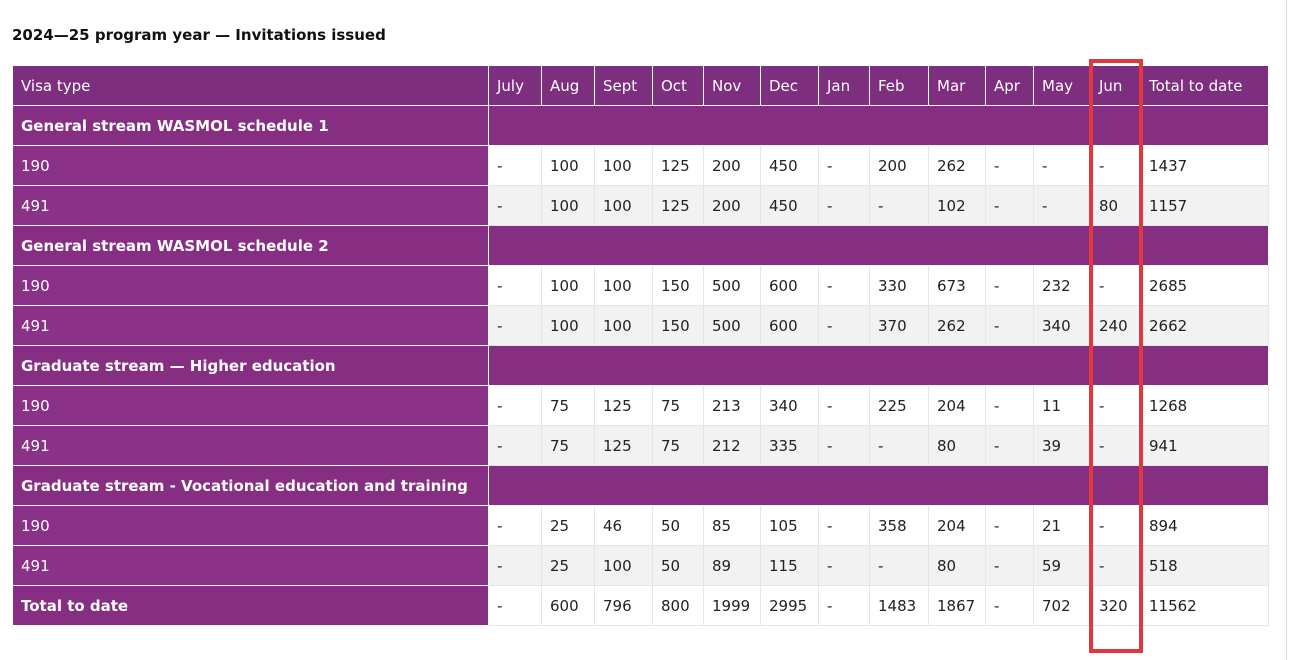  I want to click on col-jun: Jun, so click(1115, 85).